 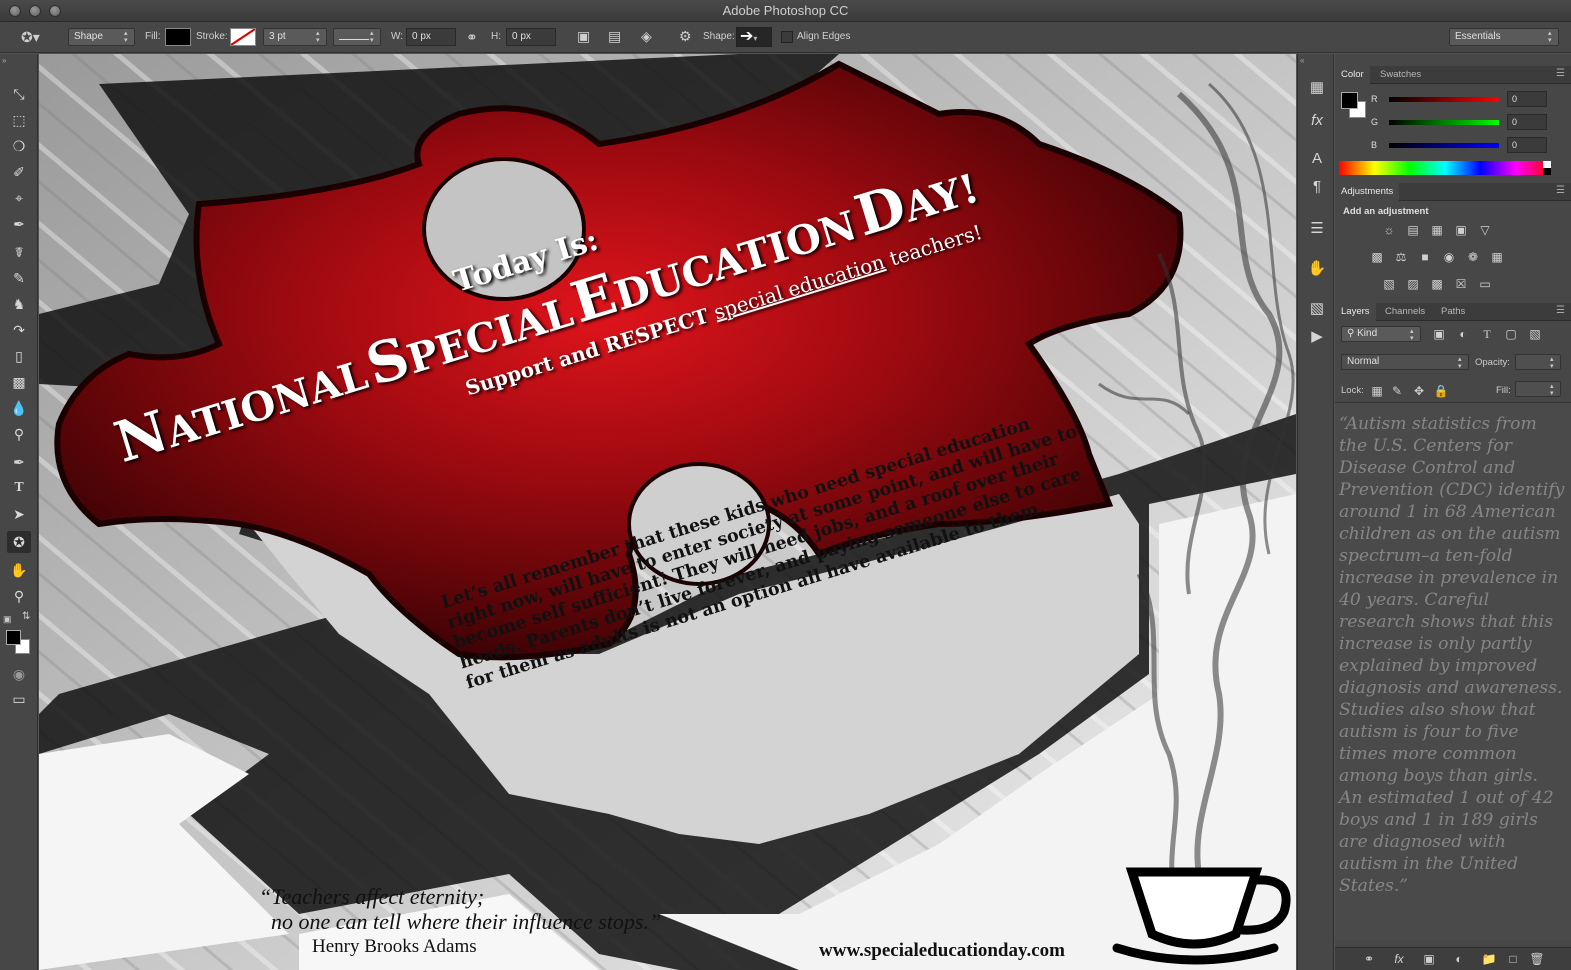 What do you see at coordinates (19, 198) in the screenshot?
I see `crop-tool-icon: ⌖` at bounding box center [19, 198].